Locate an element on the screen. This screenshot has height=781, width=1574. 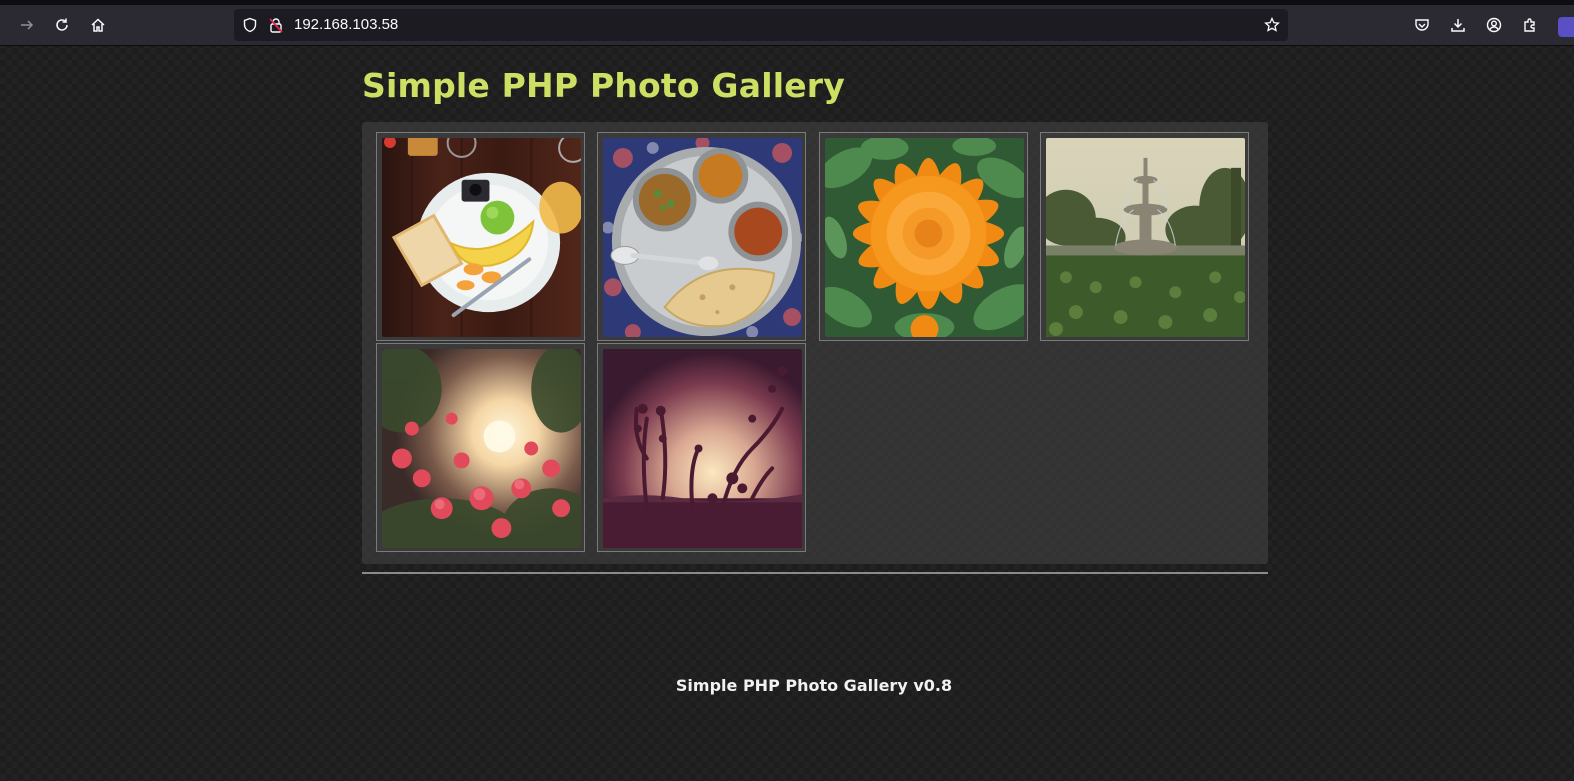
extensions-icon is located at coordinates (1529, 25).